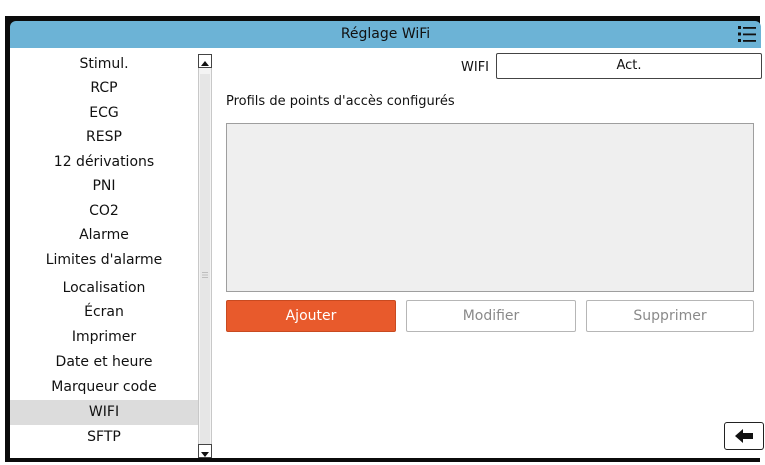 The image size is (765, 465). I want to click on sidebar-item-marqueur-code: Marqueur code, so click(104, 387).